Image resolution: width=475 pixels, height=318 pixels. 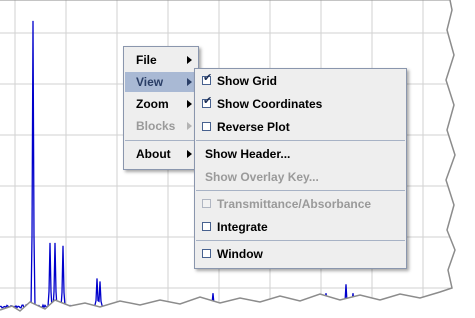 I want to click on menu-item-file: File, so click(x=161, y=60).